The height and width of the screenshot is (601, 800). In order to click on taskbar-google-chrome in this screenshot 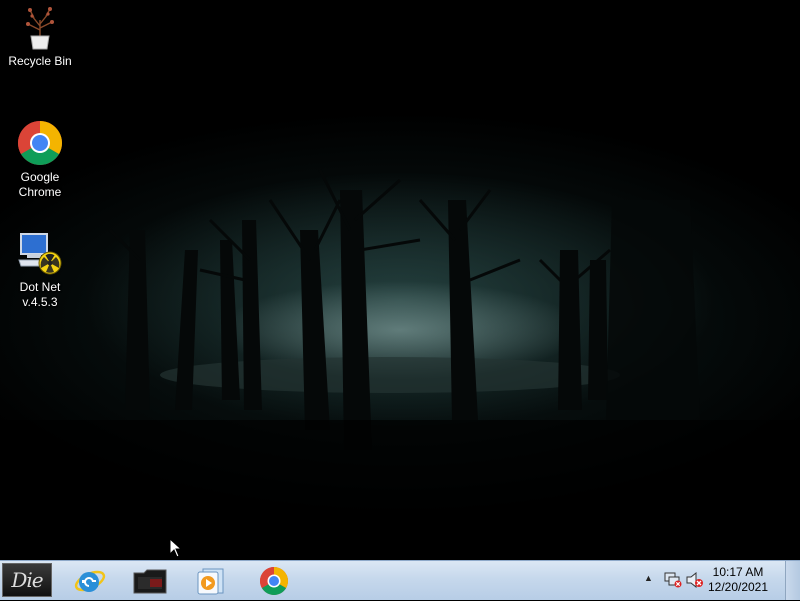, I will do `click(274, 581)`.